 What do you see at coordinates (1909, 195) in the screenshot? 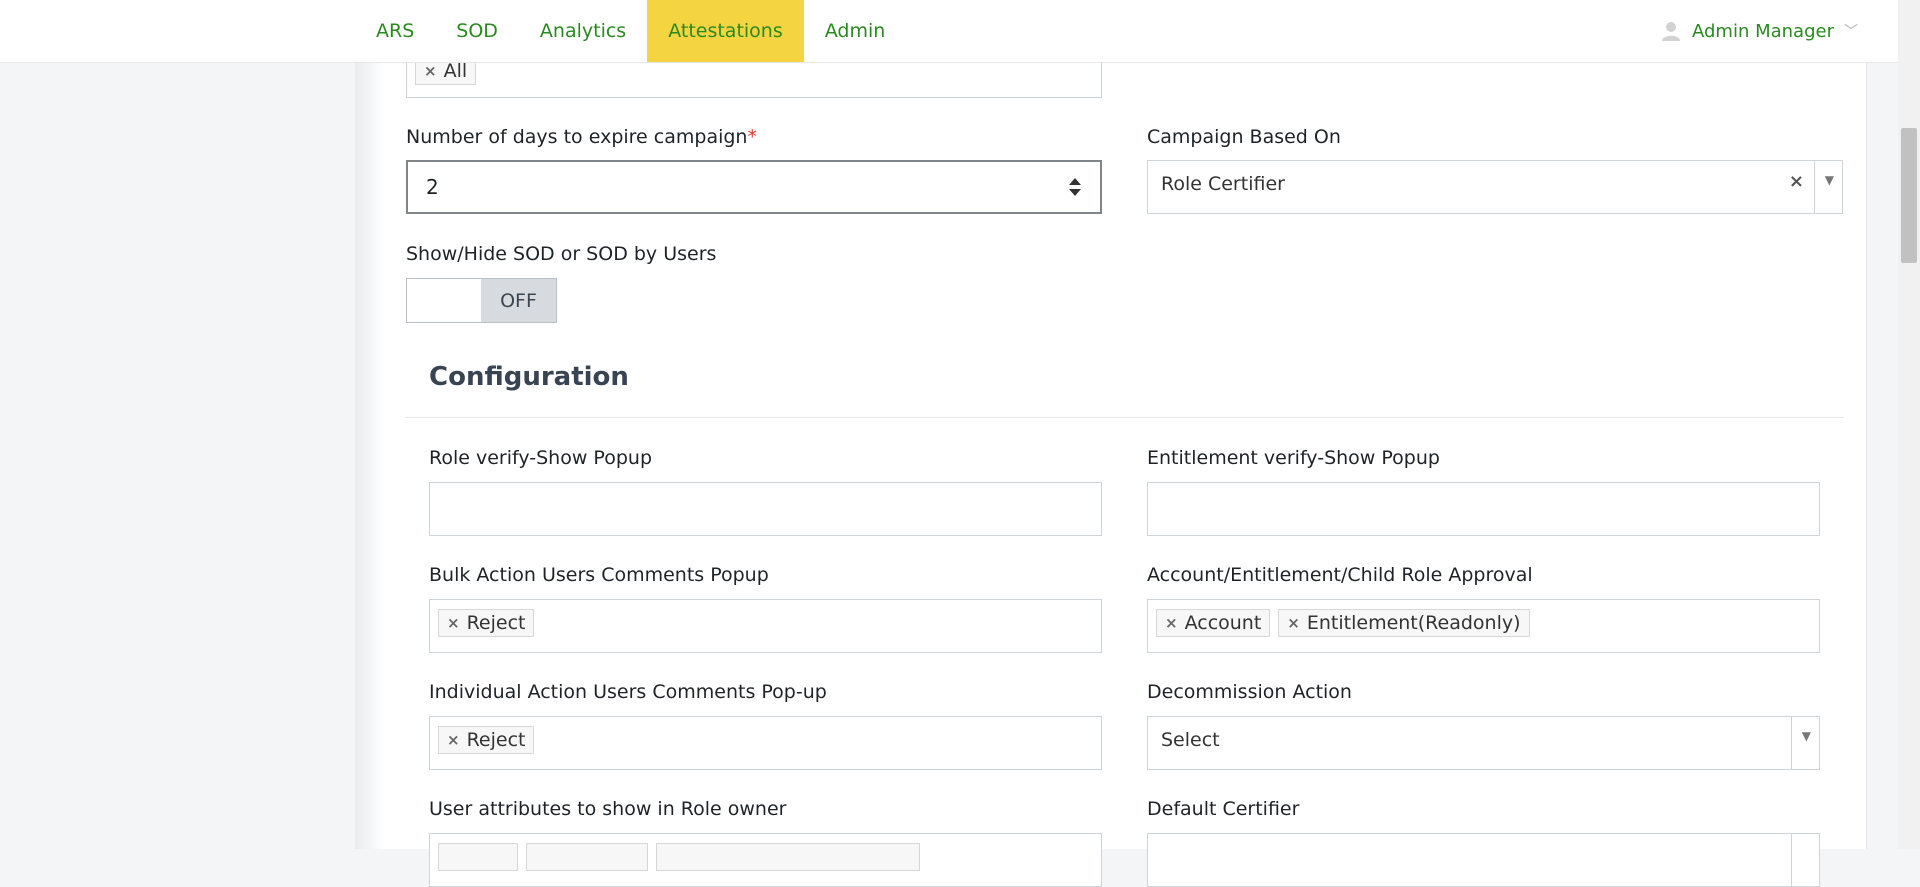
I see `scrollbar-thumb` at bounding box center [1909, 195].